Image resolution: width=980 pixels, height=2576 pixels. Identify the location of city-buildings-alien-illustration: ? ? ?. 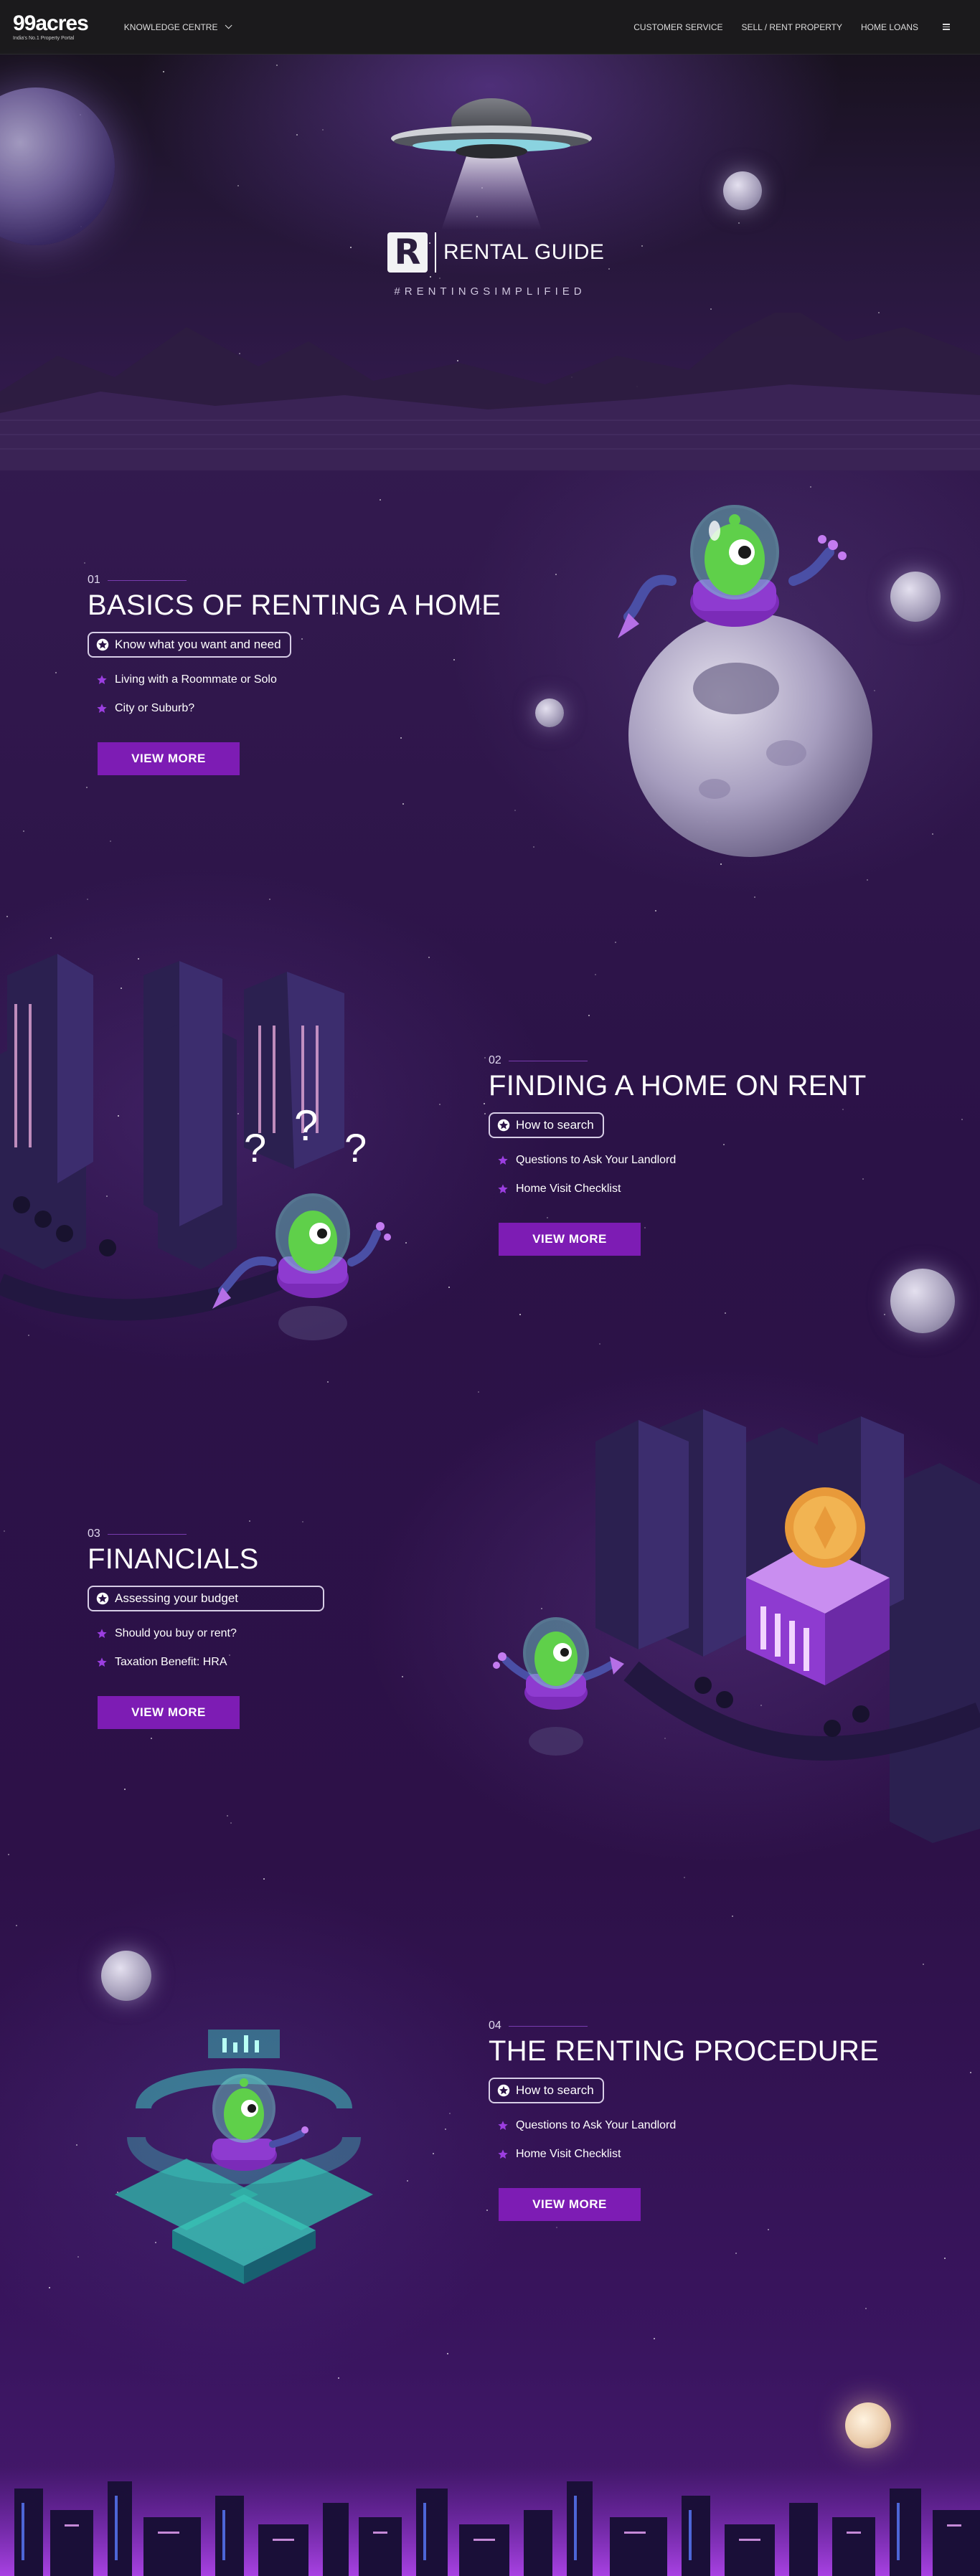
(201, 1155).